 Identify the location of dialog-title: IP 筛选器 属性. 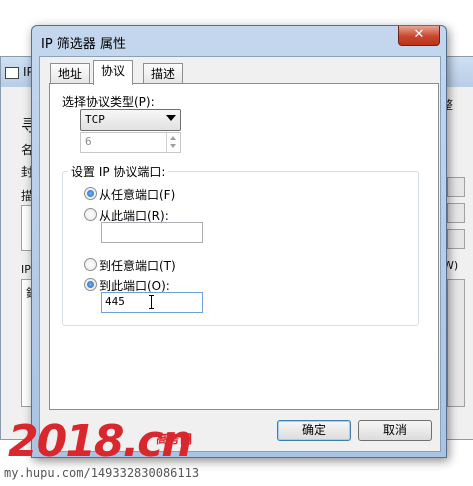
(83, 44).